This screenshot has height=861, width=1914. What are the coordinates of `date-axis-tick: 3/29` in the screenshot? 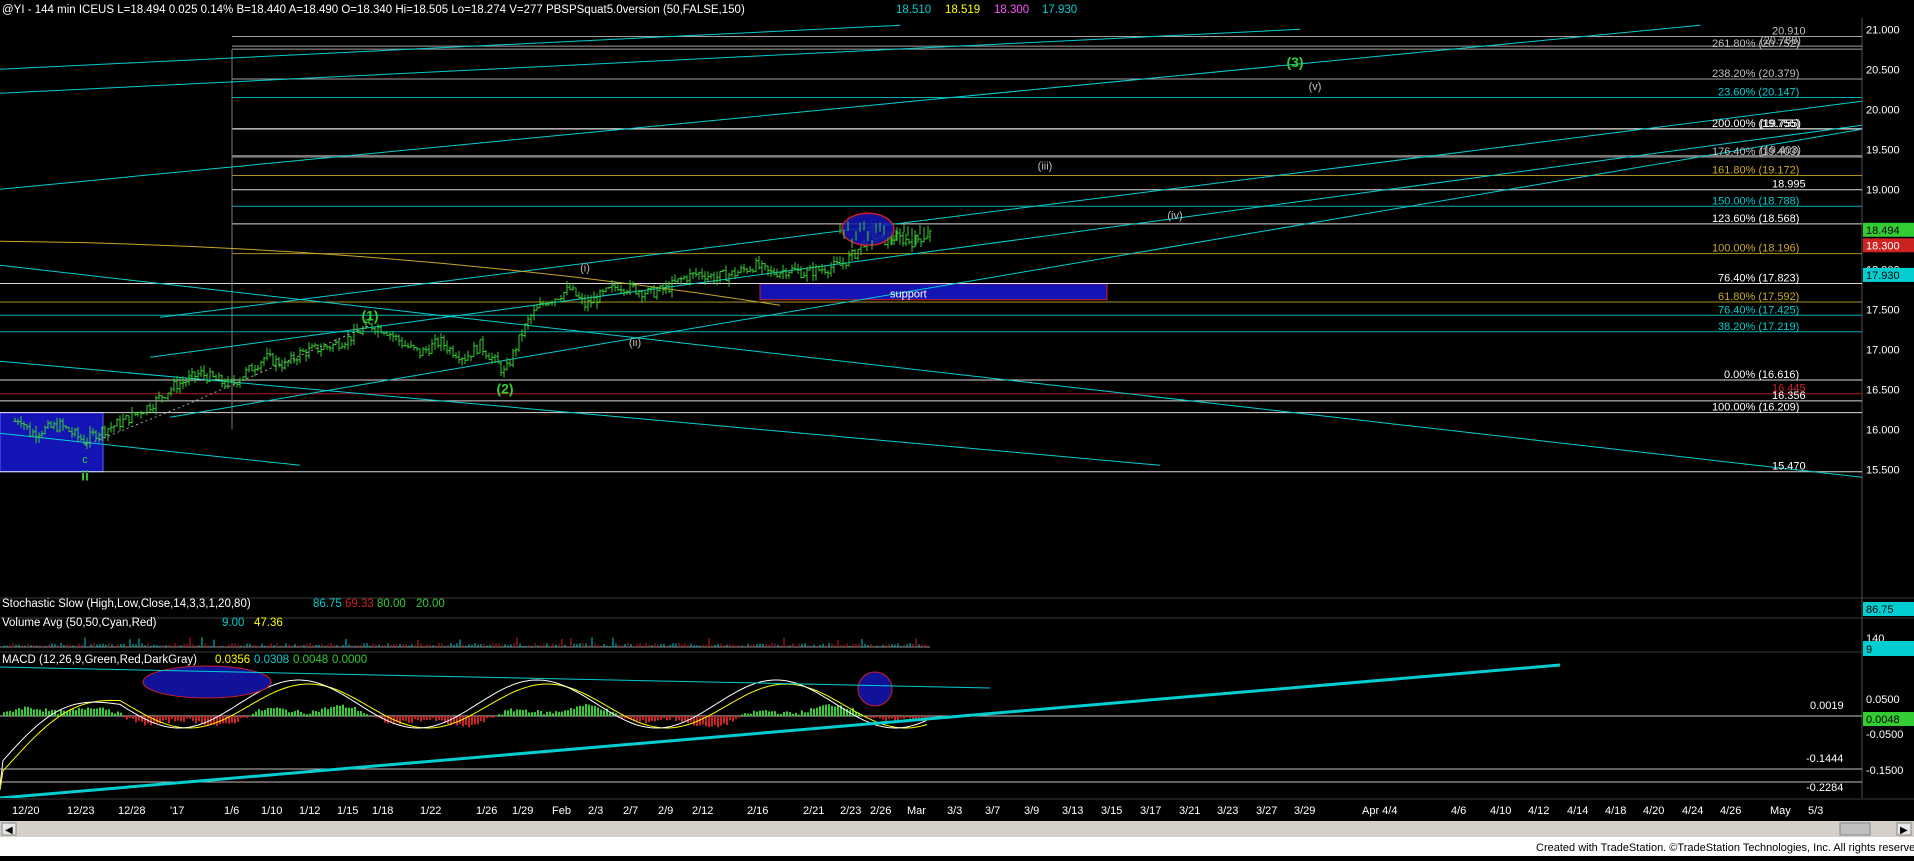 It's located at (1304, 811).